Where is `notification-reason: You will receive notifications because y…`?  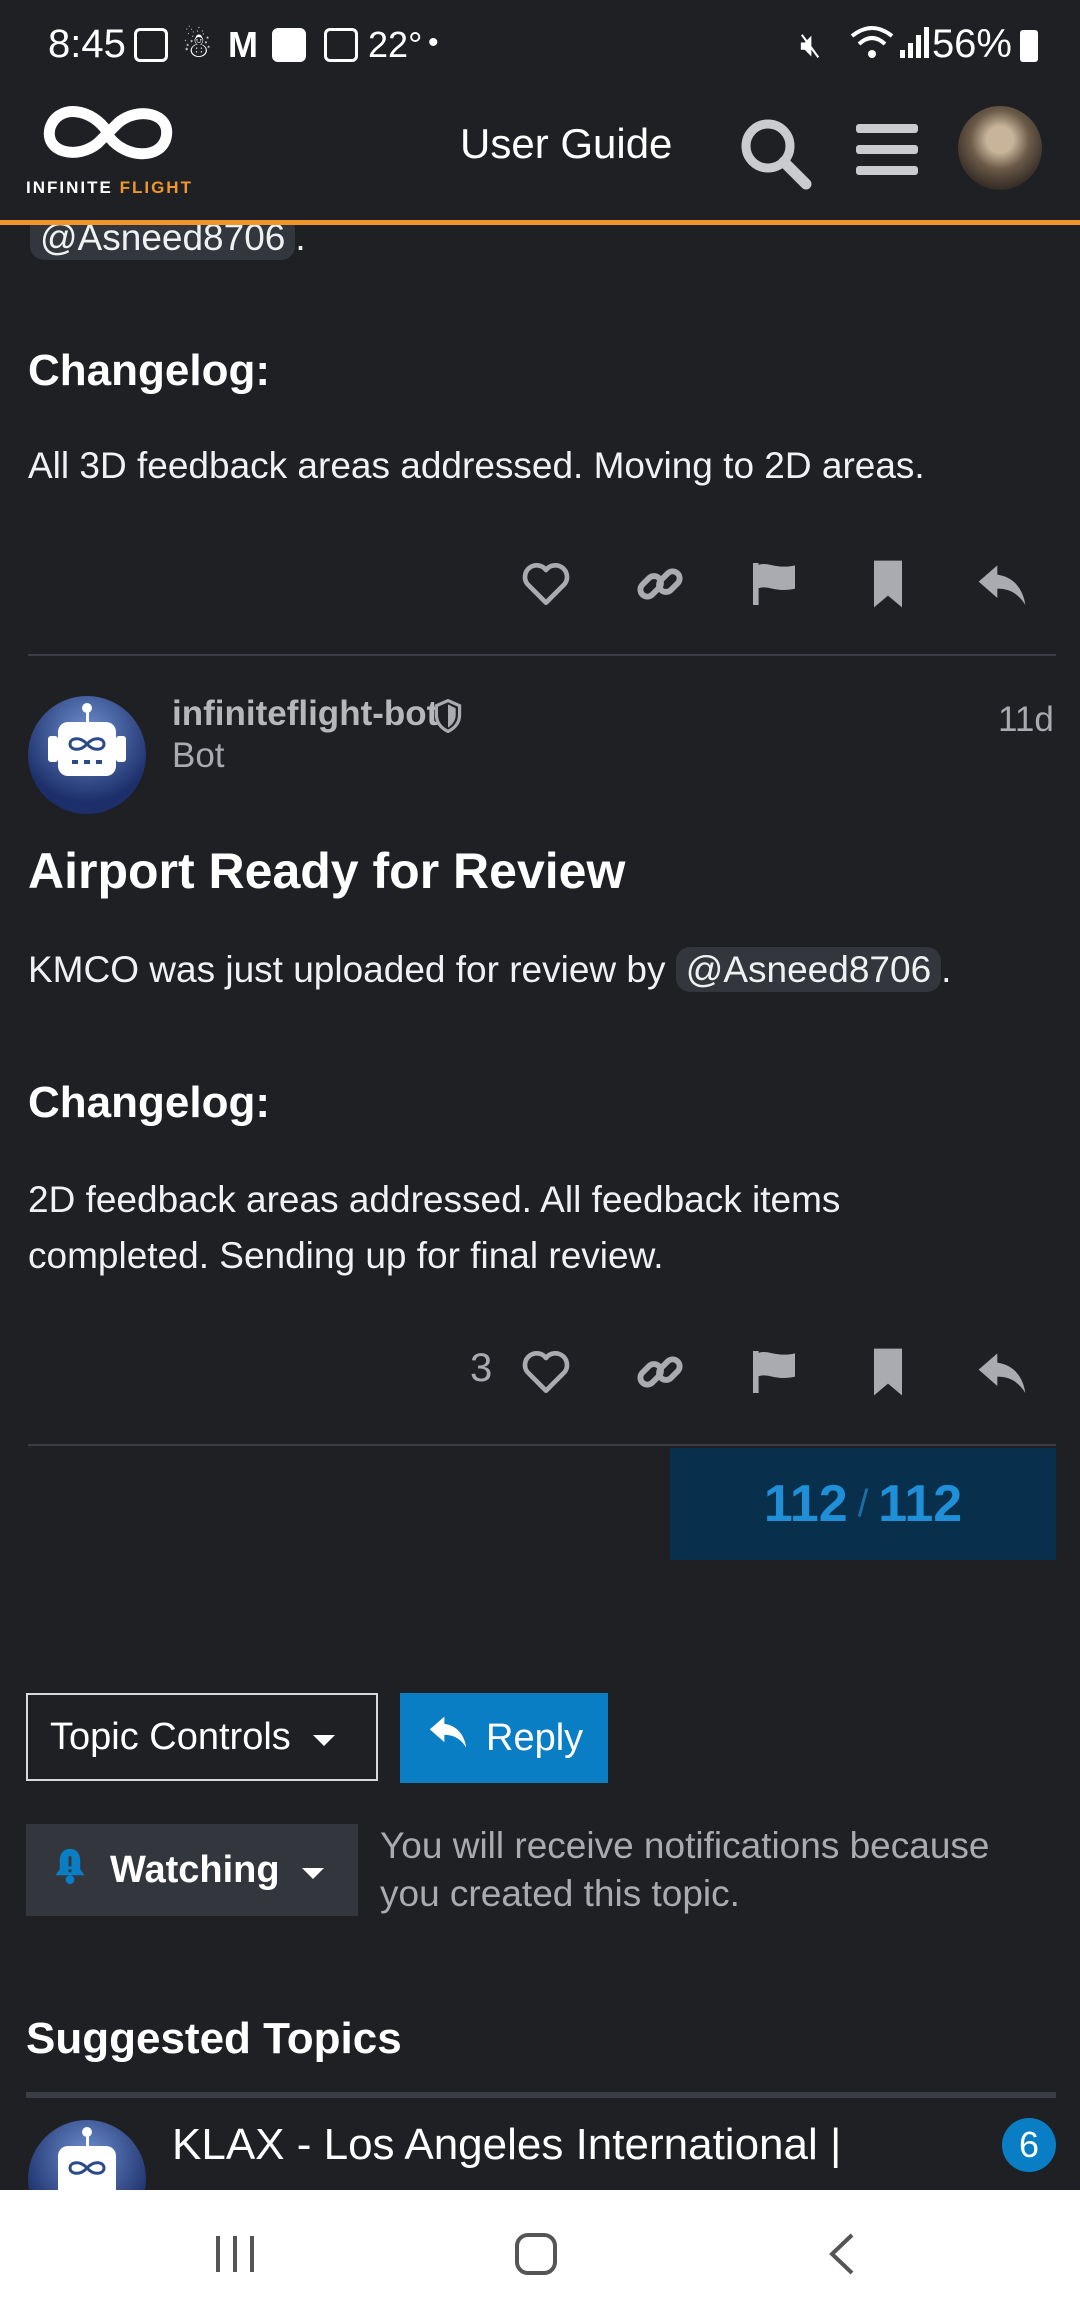
notification-reason: You will receive notifications because y… is located at coordinates (685, 1870).